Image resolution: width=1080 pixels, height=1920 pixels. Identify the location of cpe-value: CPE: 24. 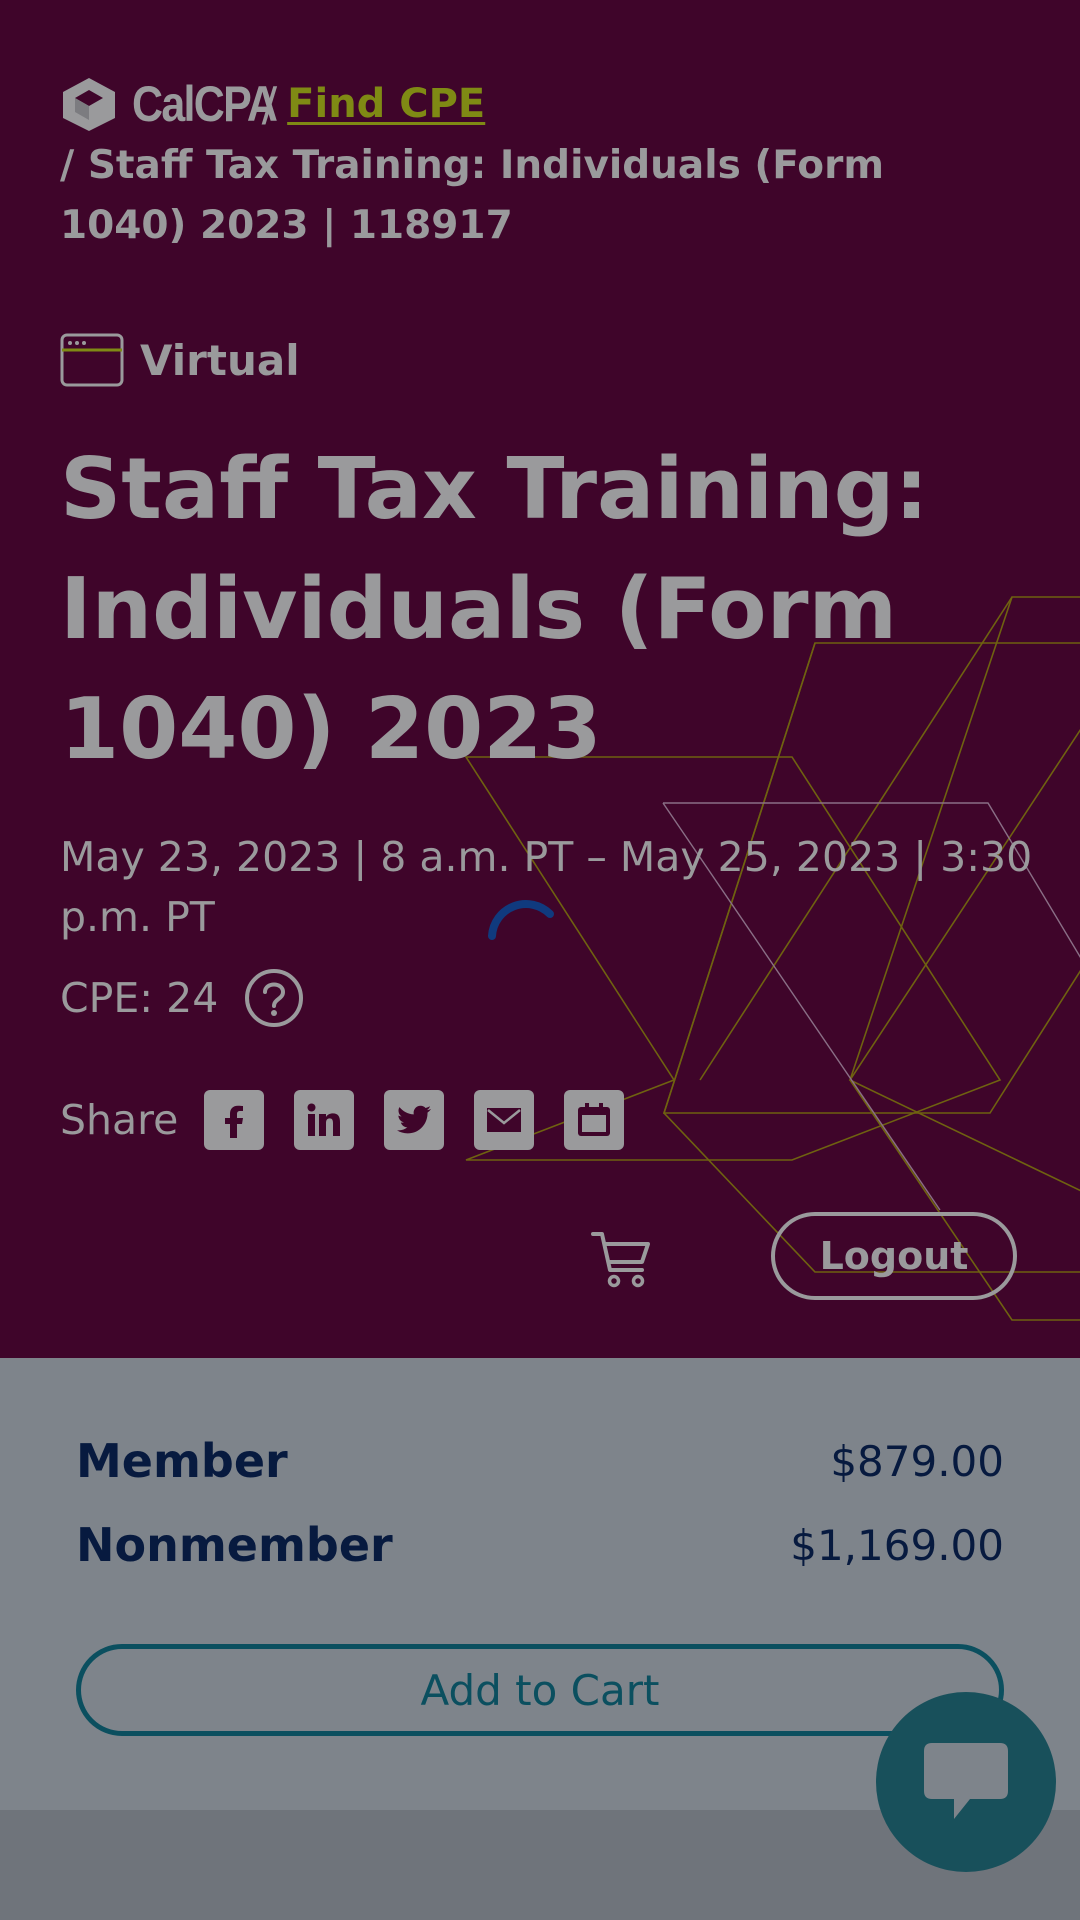
(139, 998).